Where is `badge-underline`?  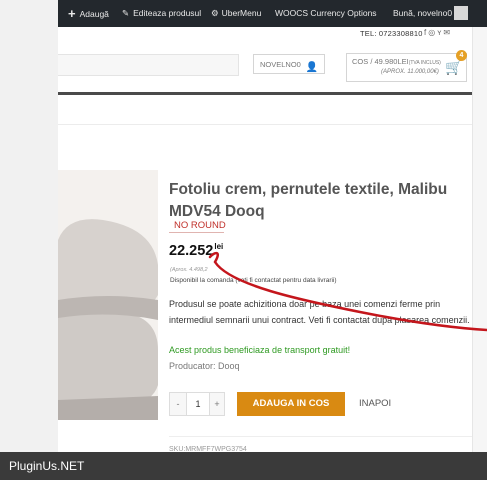
badge-underline is located at coordinates (196, 232).